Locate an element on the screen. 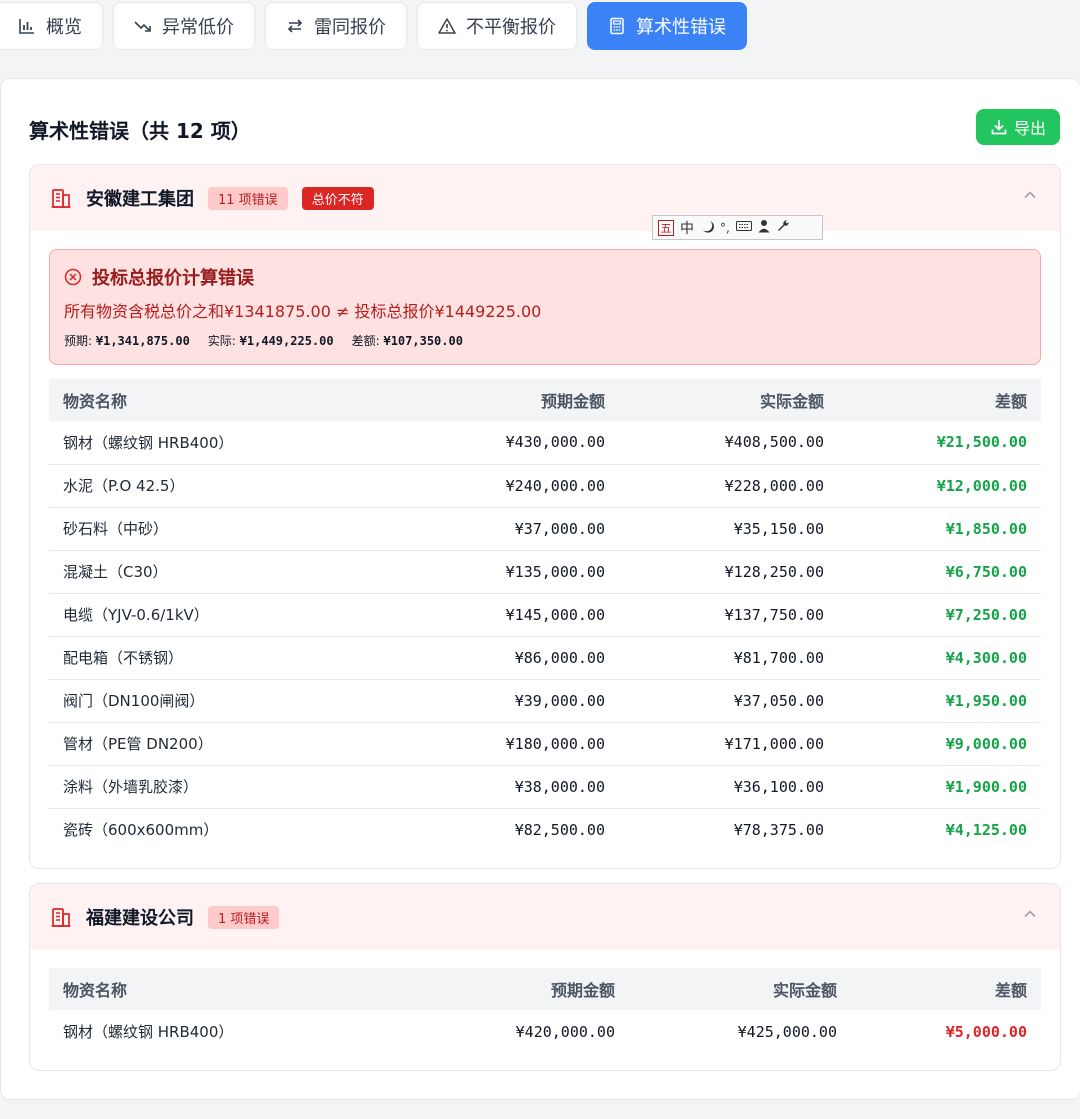  tab-unbalanced-quote: 不平衡报价 is located at coordinates (497, 26).